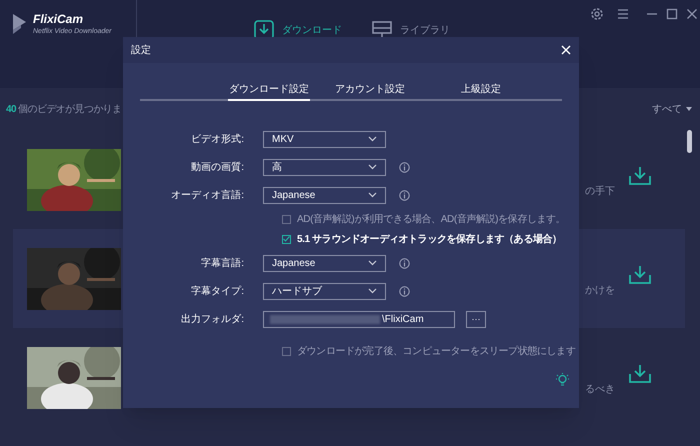  Describe the element at coordinates (64, 109) in the screenshot. I see `result-count: 40 個のビデオが見つかりま` at that location.